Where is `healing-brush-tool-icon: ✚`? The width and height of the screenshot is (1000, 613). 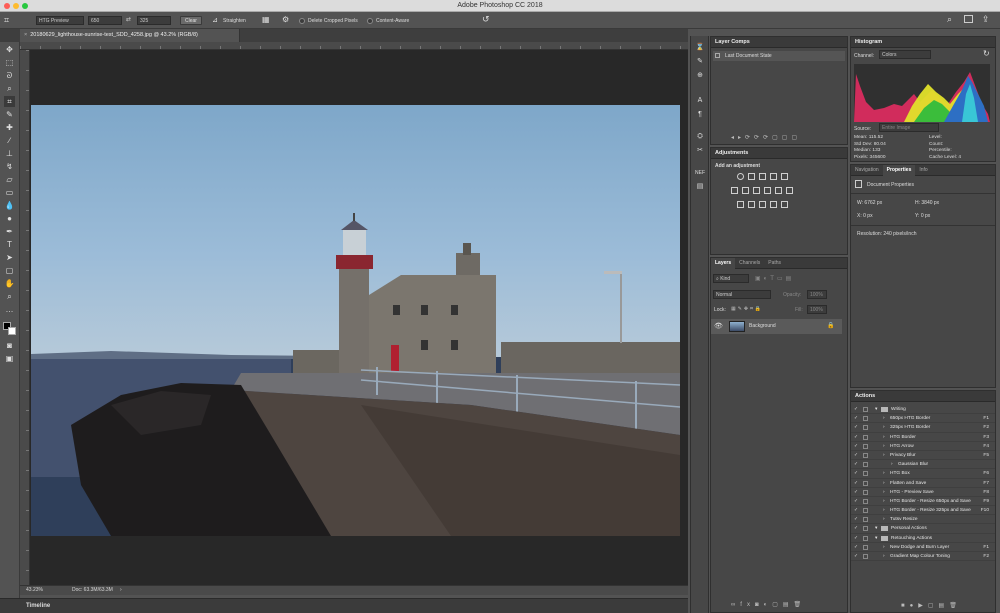 healing-brush-tool-icon: ✚ is located at coordinates (9, 127).